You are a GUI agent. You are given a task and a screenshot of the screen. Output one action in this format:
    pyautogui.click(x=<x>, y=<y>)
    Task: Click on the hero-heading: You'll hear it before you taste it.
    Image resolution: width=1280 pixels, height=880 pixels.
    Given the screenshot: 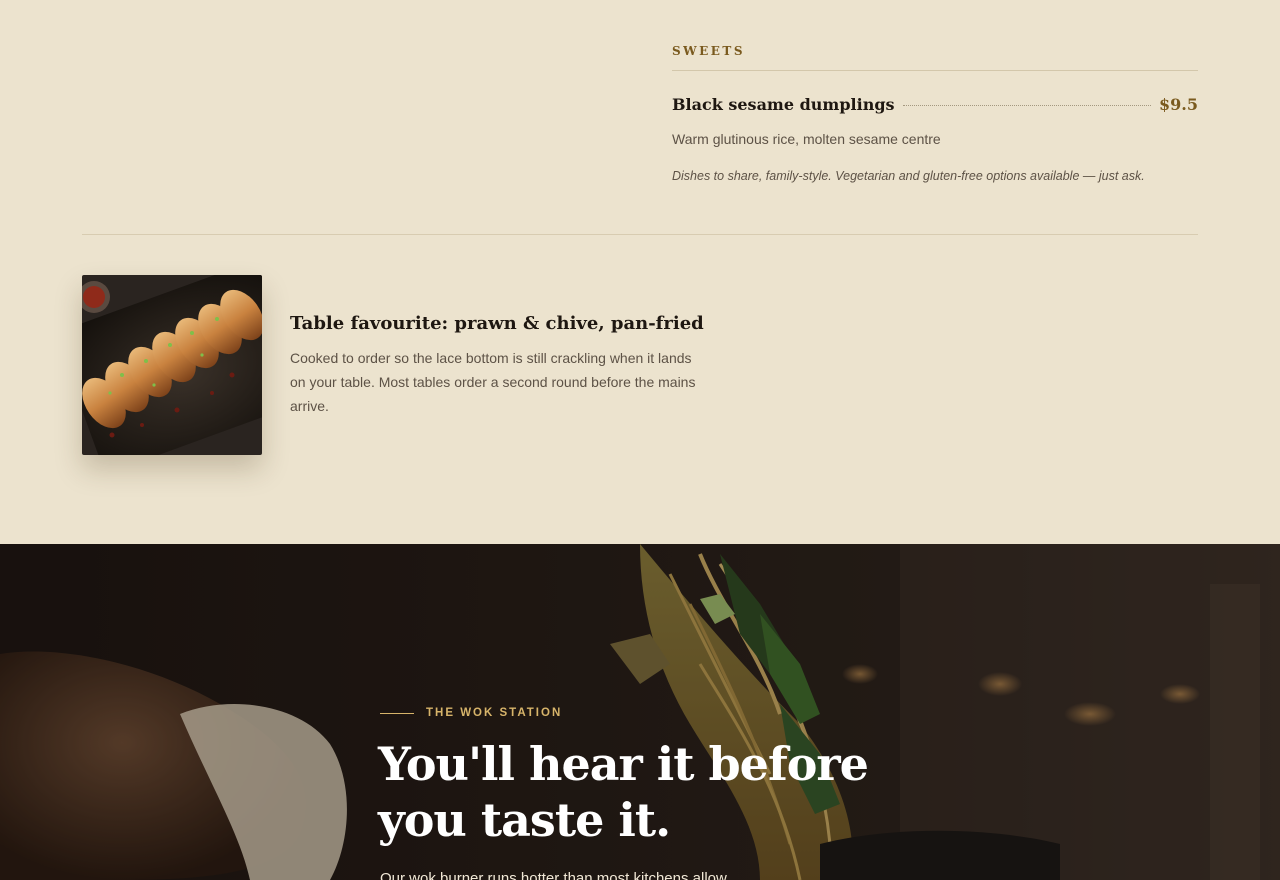 What is the action you would take?
    pyautogui.click(x=623, y=792)
    